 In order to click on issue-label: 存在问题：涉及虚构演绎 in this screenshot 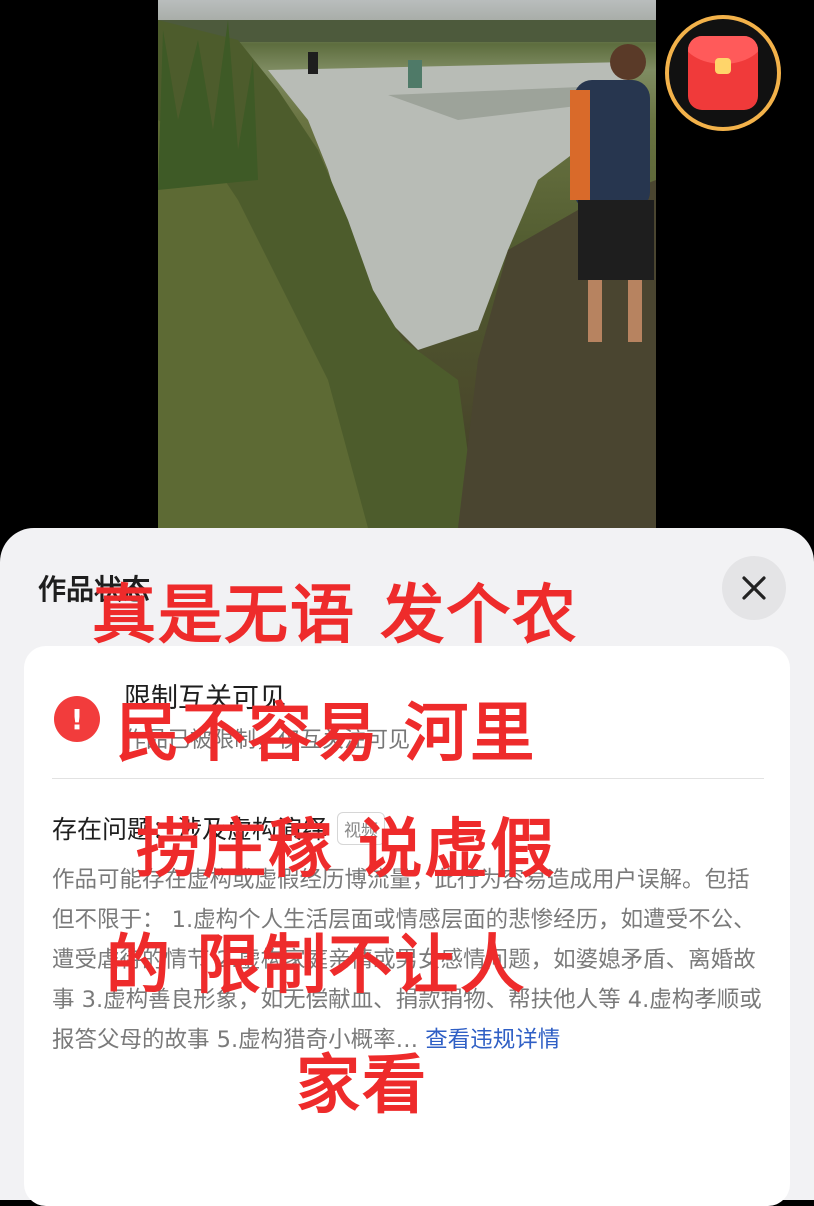, I will do `click(190, 829)`.